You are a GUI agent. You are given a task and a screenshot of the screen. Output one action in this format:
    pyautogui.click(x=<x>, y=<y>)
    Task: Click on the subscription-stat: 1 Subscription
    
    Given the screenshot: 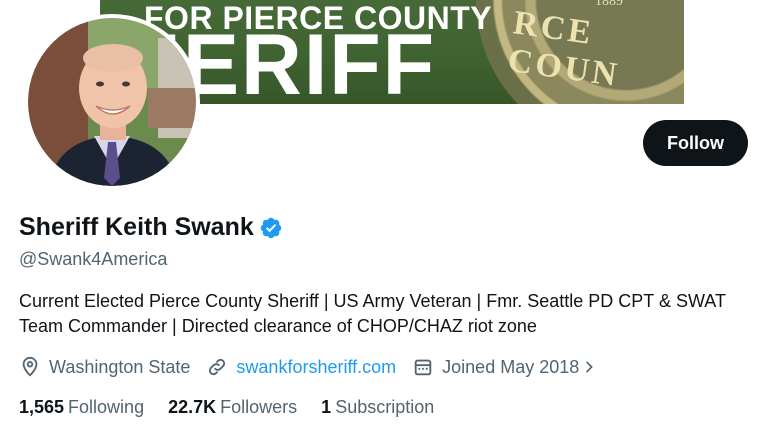 What is the action you would take?
    pyautogui.click(x=377, y=407)
    